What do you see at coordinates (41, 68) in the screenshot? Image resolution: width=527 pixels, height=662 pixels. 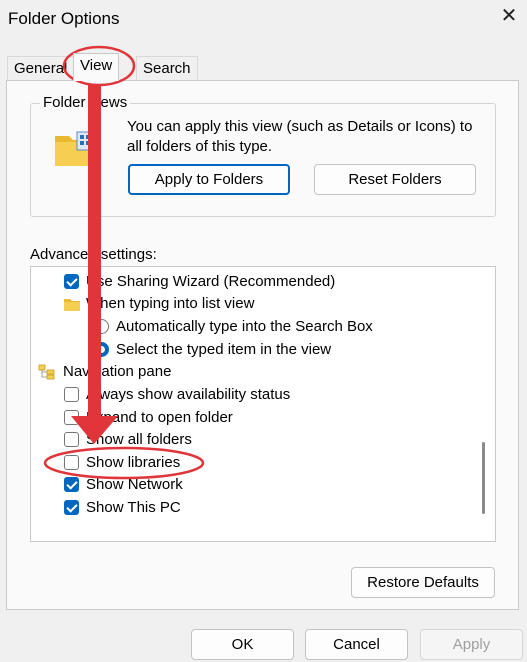 I see `tab-general: General` at bounding box center [41, 68].